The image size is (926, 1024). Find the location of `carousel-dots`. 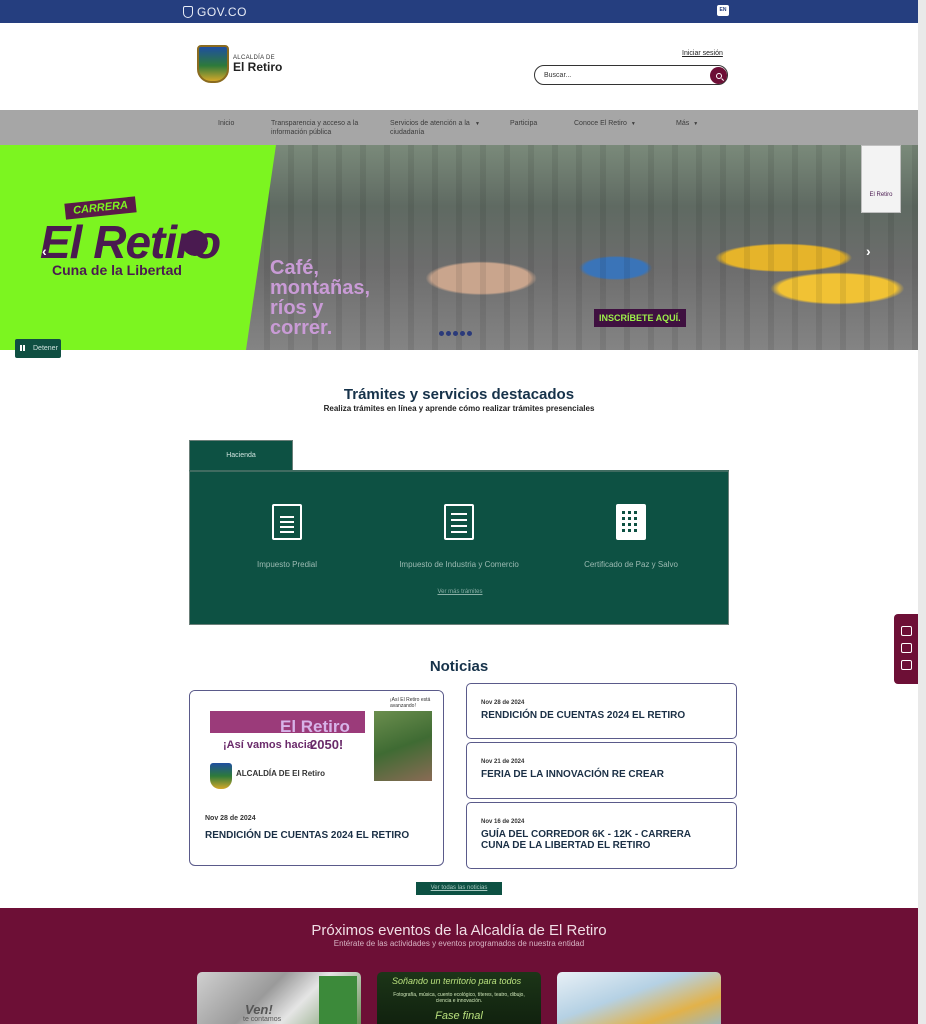

carousel-dots is located at coordinates (455, 333).